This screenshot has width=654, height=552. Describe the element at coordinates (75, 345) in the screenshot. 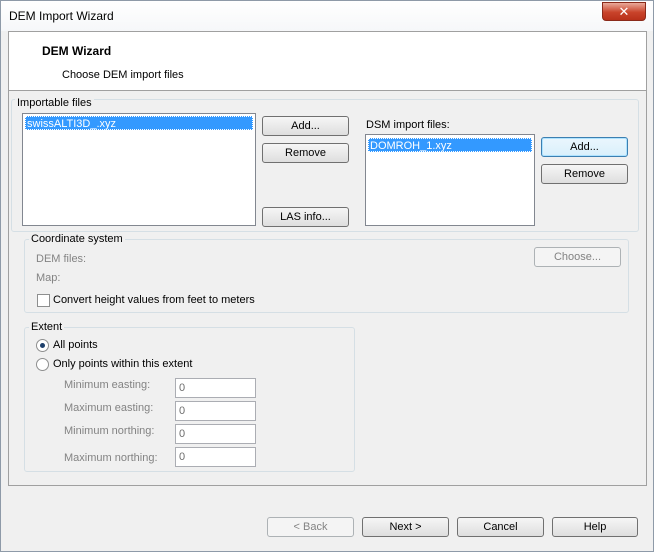

I see `all-points-label: All points` at that location.